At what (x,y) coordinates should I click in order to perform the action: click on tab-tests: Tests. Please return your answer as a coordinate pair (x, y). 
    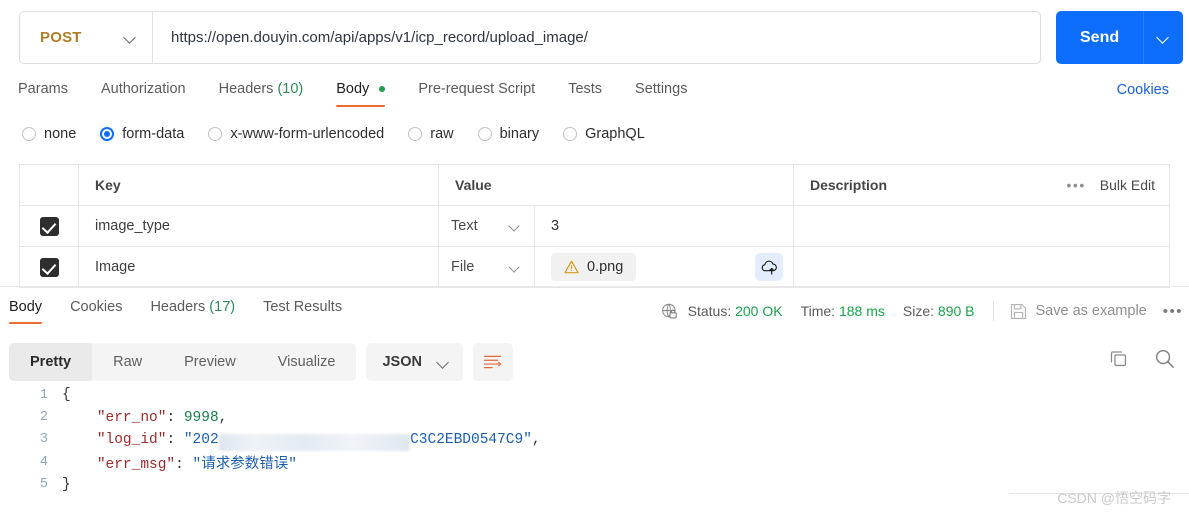
    Looking at the image, I should click on (585, 91).